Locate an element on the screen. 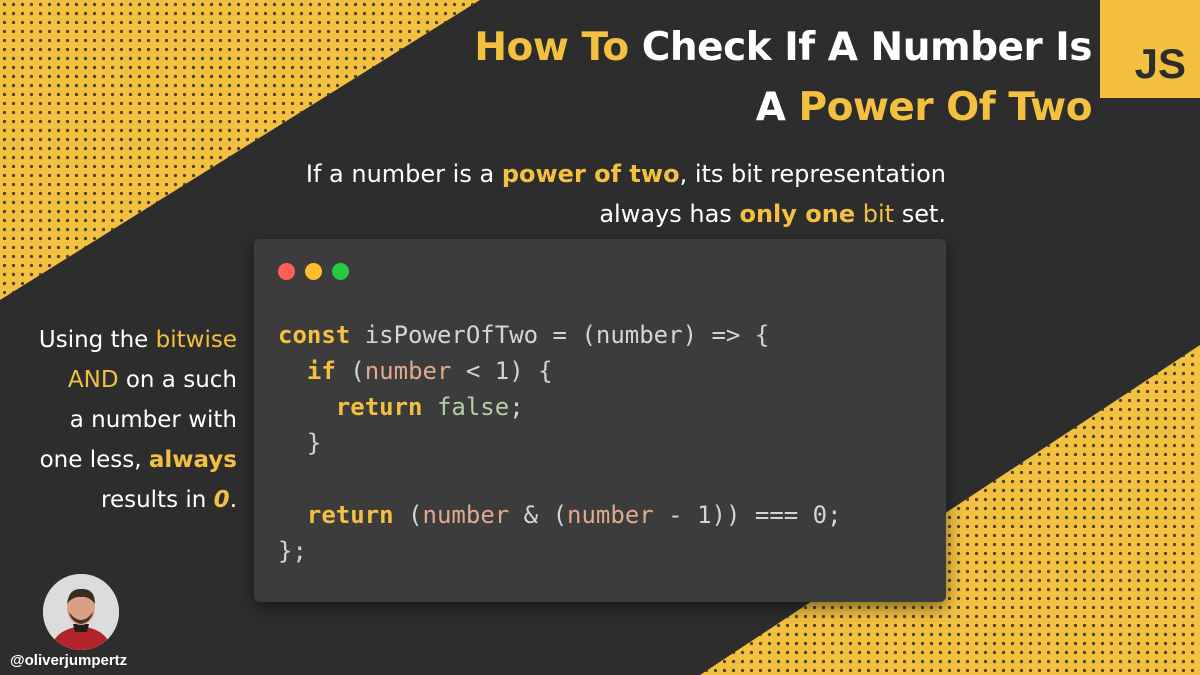 This screenshot has height=675, width=1200. code-text: < 1) { is located at coordinates (502, 371).